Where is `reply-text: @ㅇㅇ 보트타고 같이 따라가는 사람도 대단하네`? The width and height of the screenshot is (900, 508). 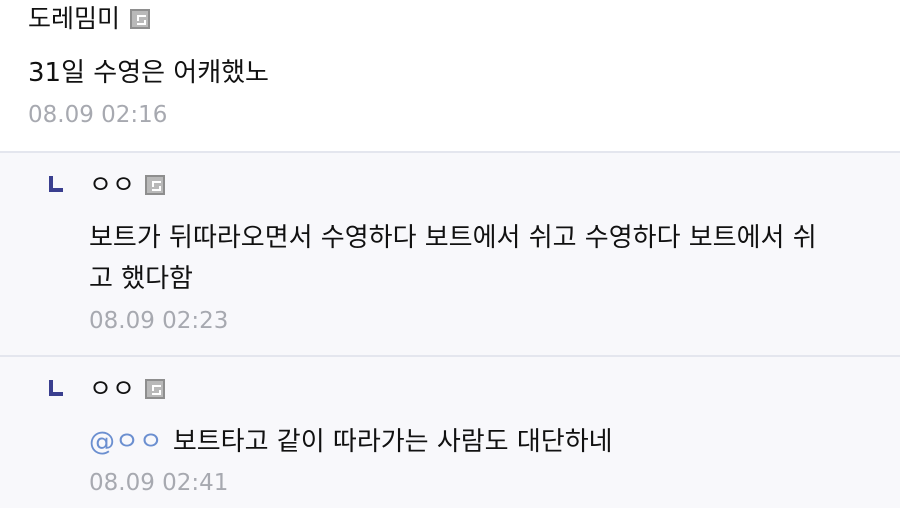 reply-text: @ㅇㅇ 보트타고 같이 따라가는 사람도 대단하네 is located at coordinates (489, 442).